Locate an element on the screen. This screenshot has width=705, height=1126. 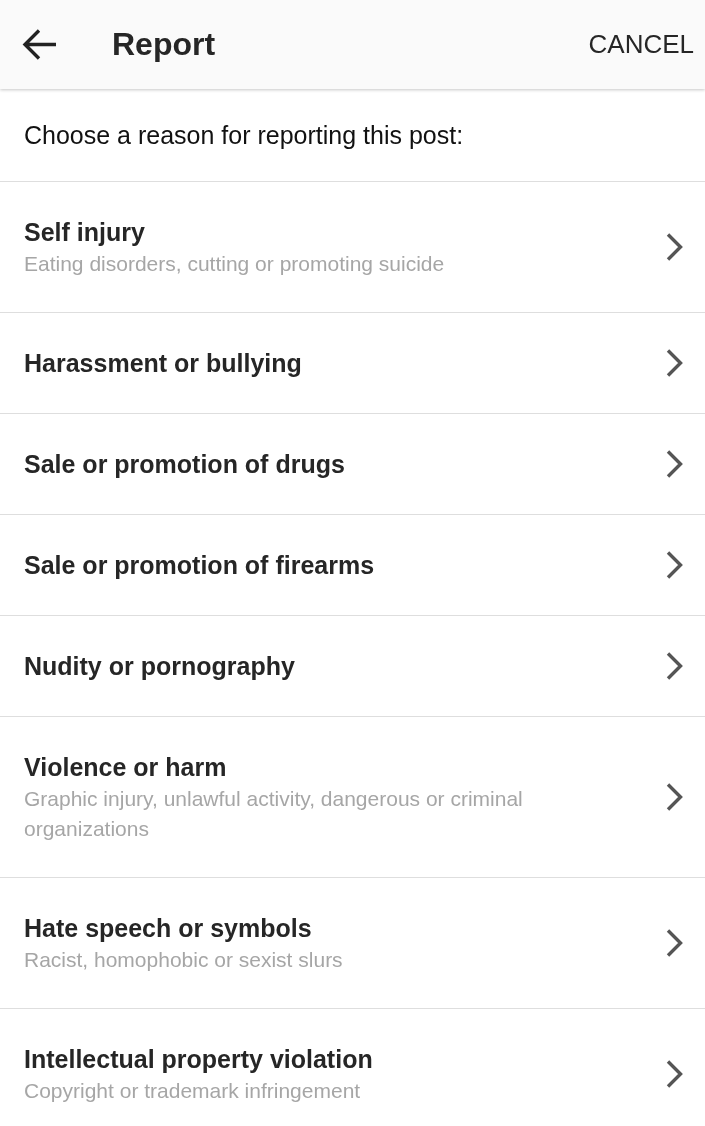
reason-list-item: Intellectual property violation Copyright or trademark infringement is located at coordinates (352, 1067).